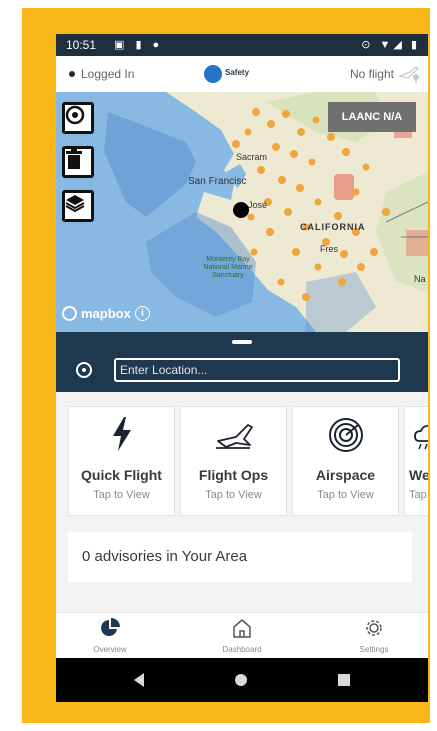  What do you see at coordinates (372, 117) in the screenshot?
I see `laanc-button: LAANC N/A` at bounding box center [372, 117].